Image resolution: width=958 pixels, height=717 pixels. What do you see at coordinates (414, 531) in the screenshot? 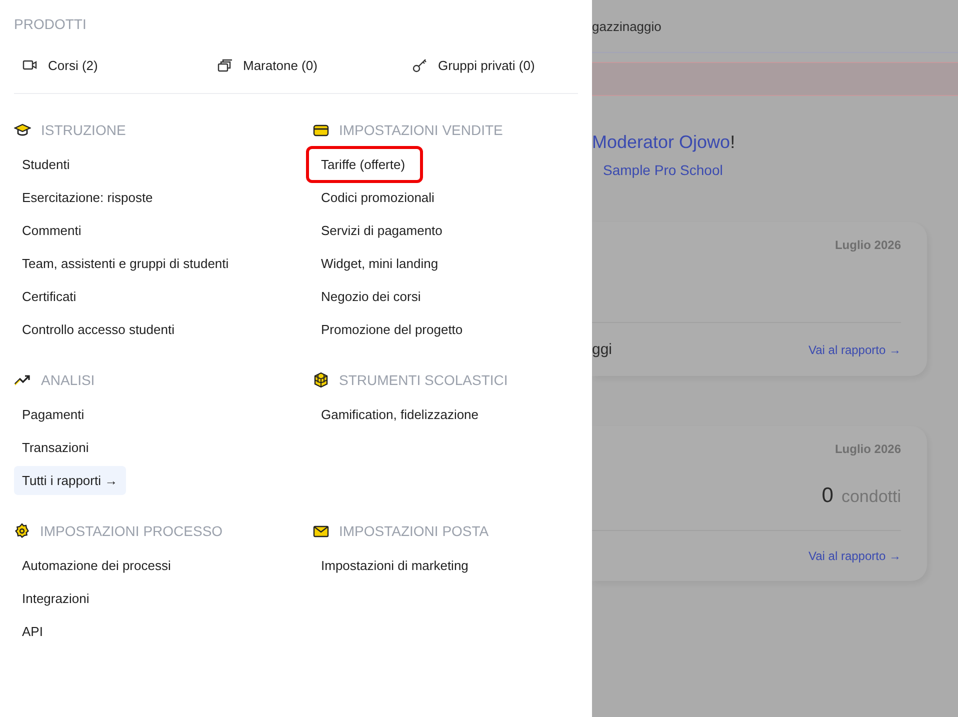
I see `section-title: IMPOSTAZIONI POSTA` at bounding box center [414, 531].